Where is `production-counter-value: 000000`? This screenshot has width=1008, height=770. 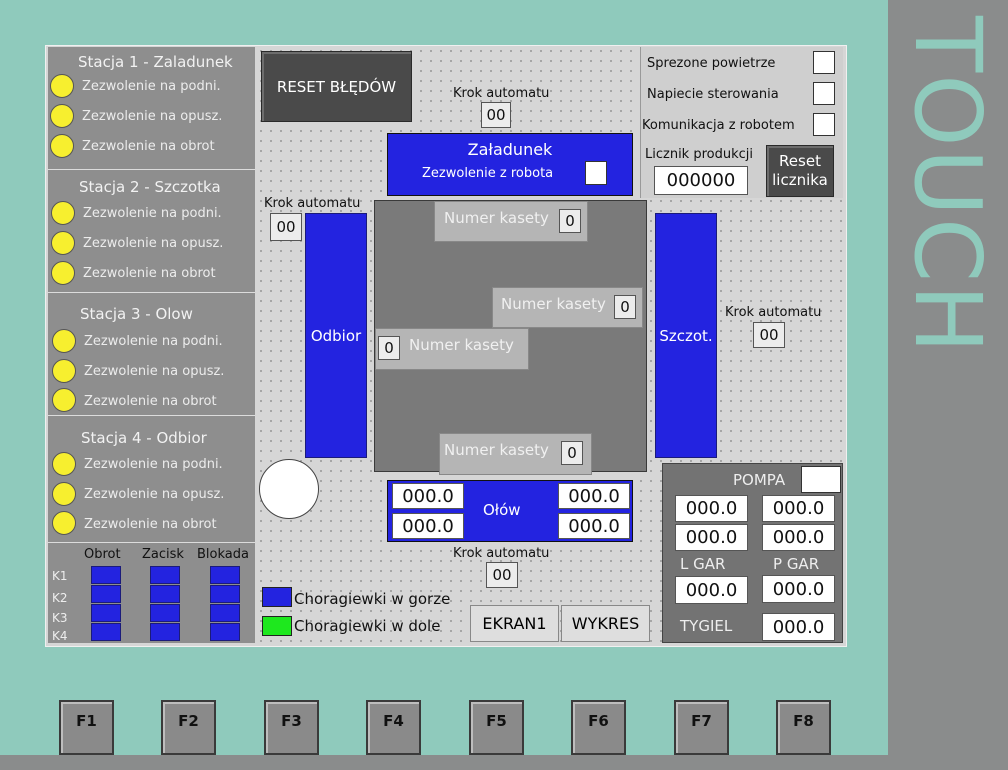
production-counter-value: 000000 is located at coordinates (701, 180).